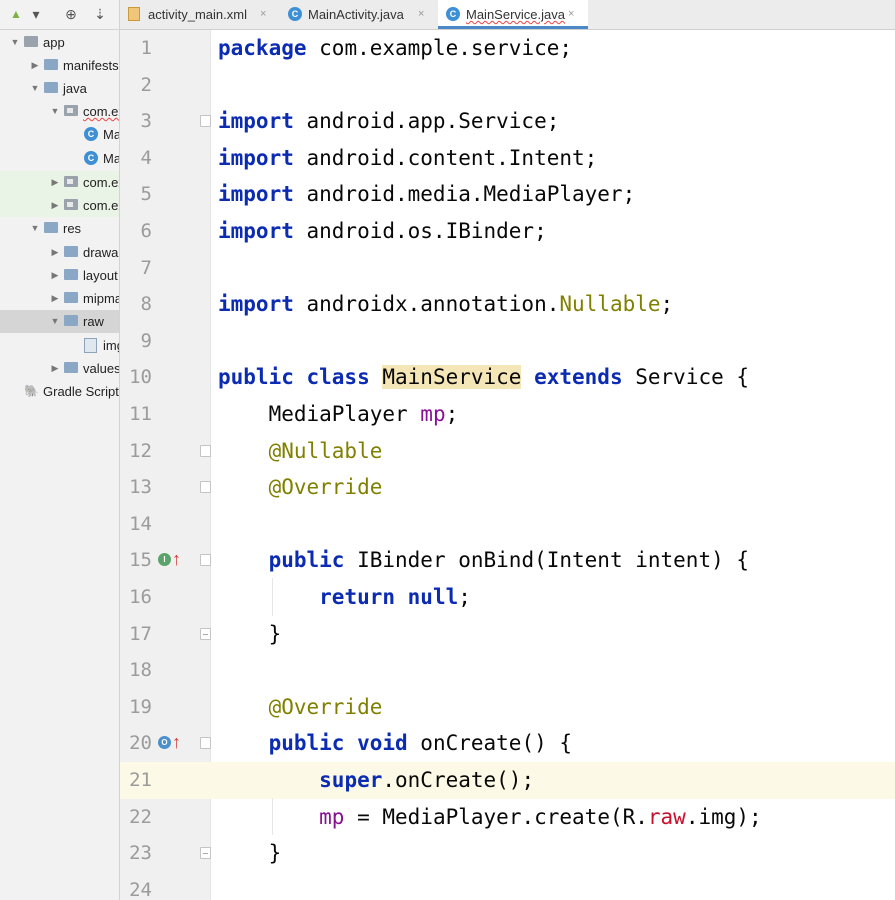 The image size is (895, 900). I want to click on implements-icon: I, so click(164, 560).